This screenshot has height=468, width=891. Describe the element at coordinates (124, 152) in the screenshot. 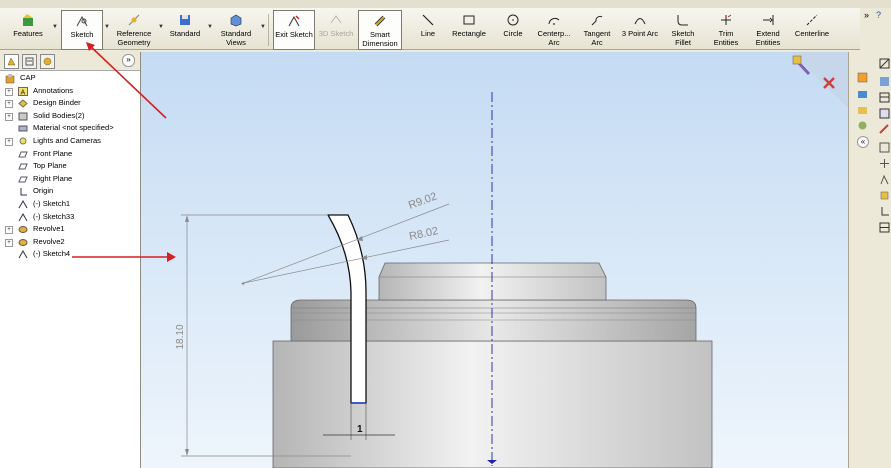

I see `annotation-overlay` at that location.